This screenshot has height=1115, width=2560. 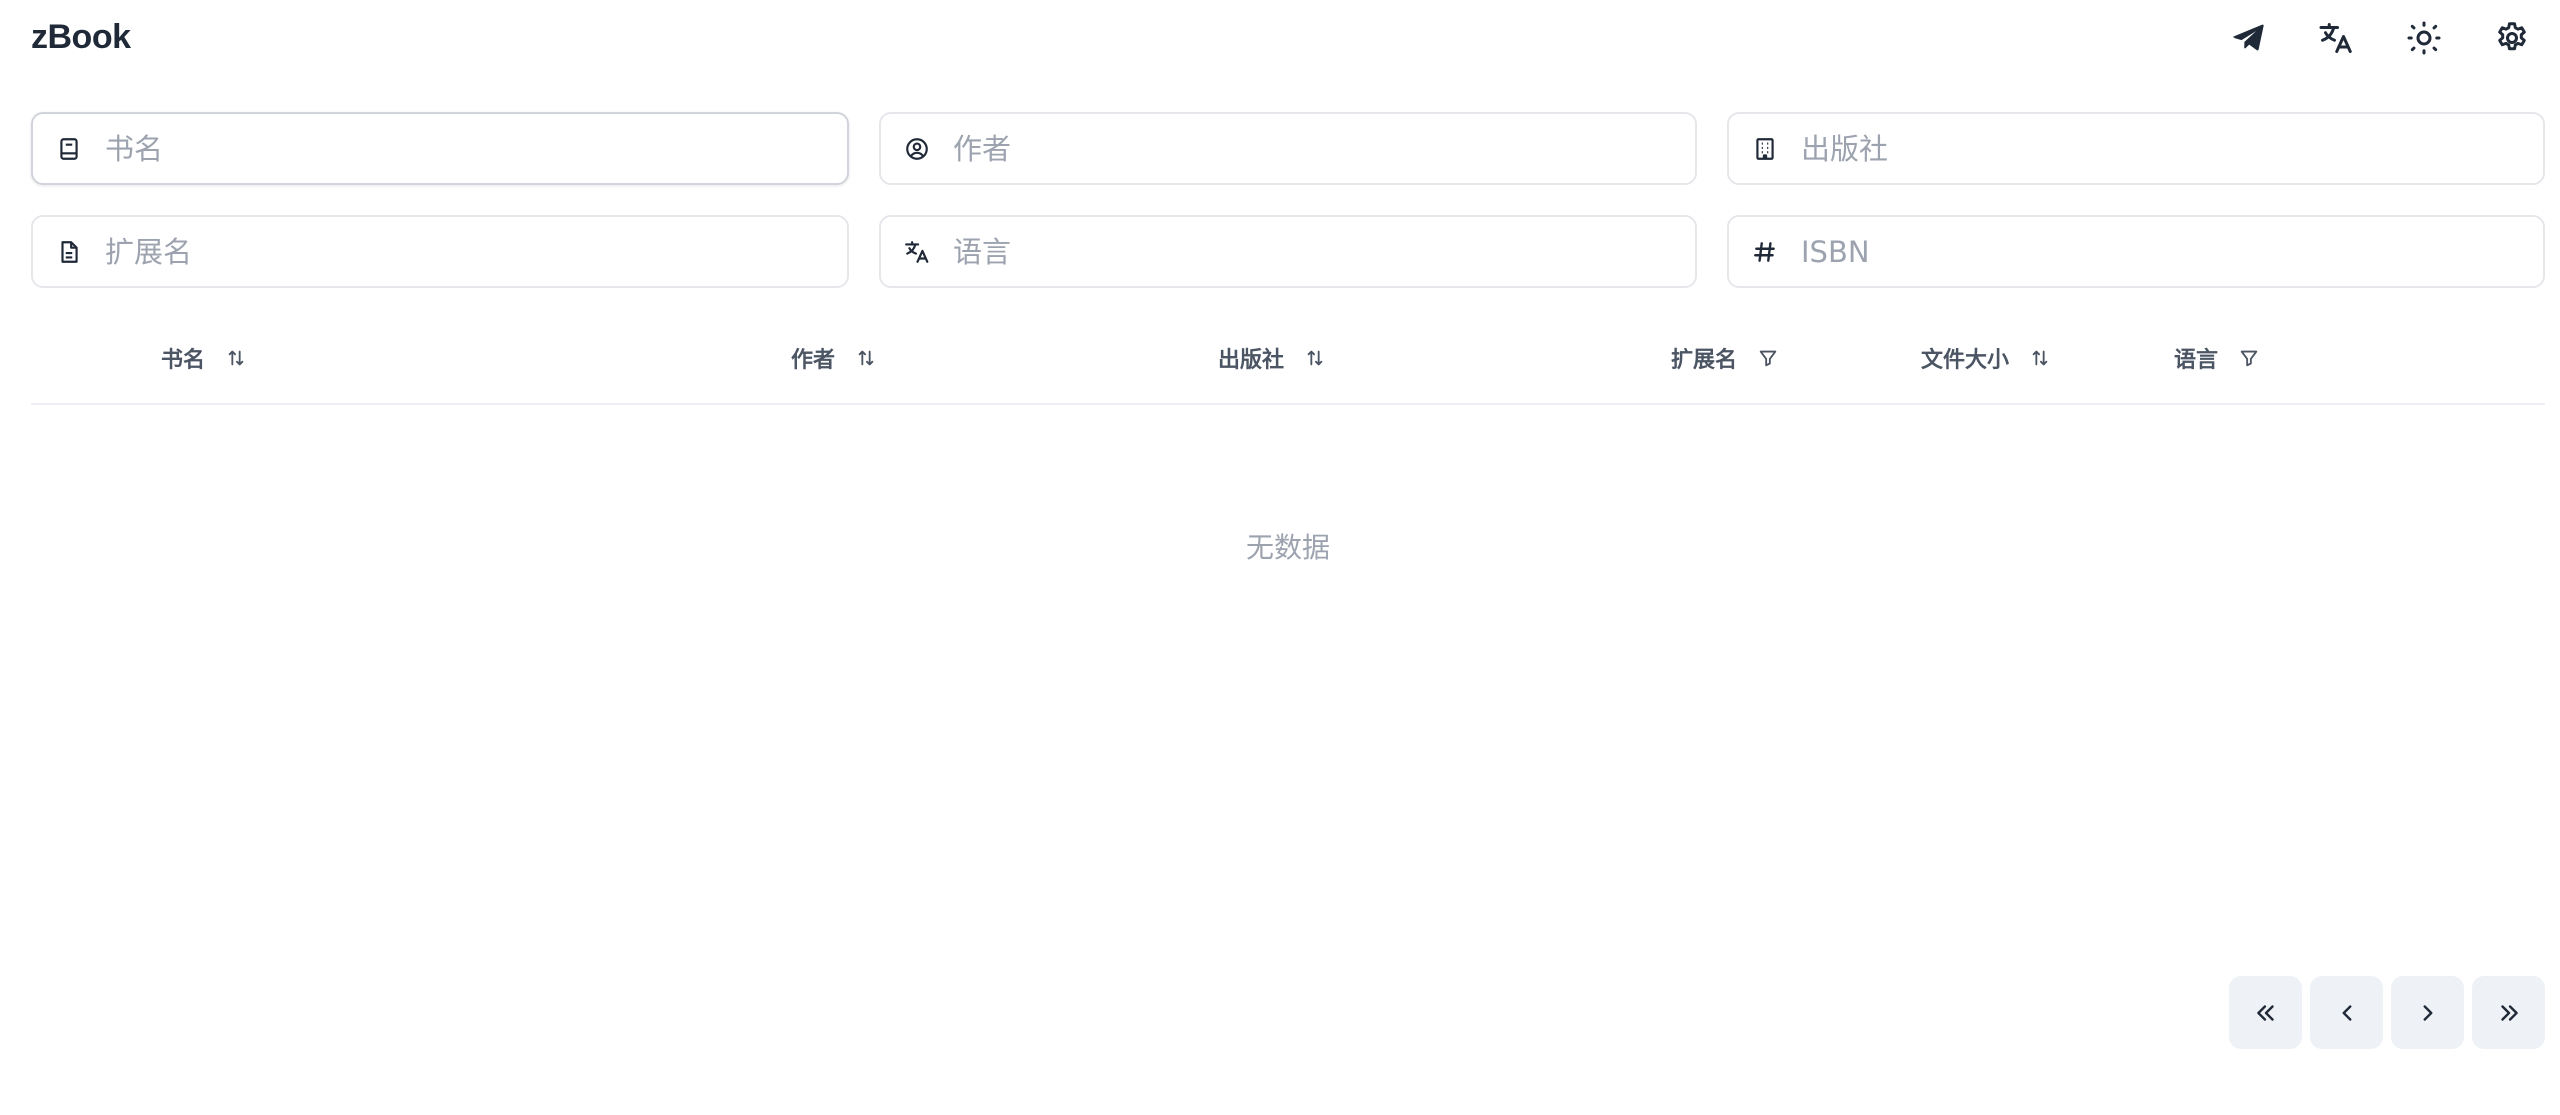 What do you see at coordinates (1765, 251) in the screenshot?
I see `hash-icon` at bounding box center [1765, 251].